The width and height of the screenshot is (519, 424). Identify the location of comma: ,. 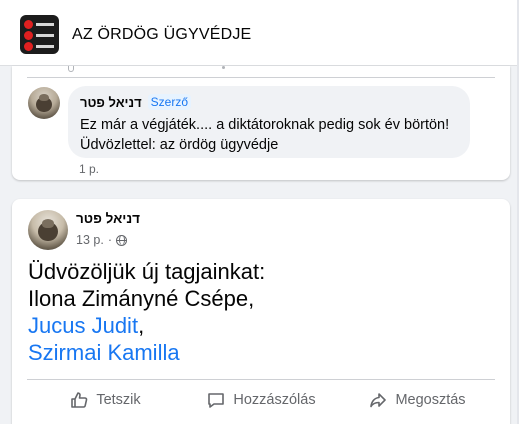
(141, 325).